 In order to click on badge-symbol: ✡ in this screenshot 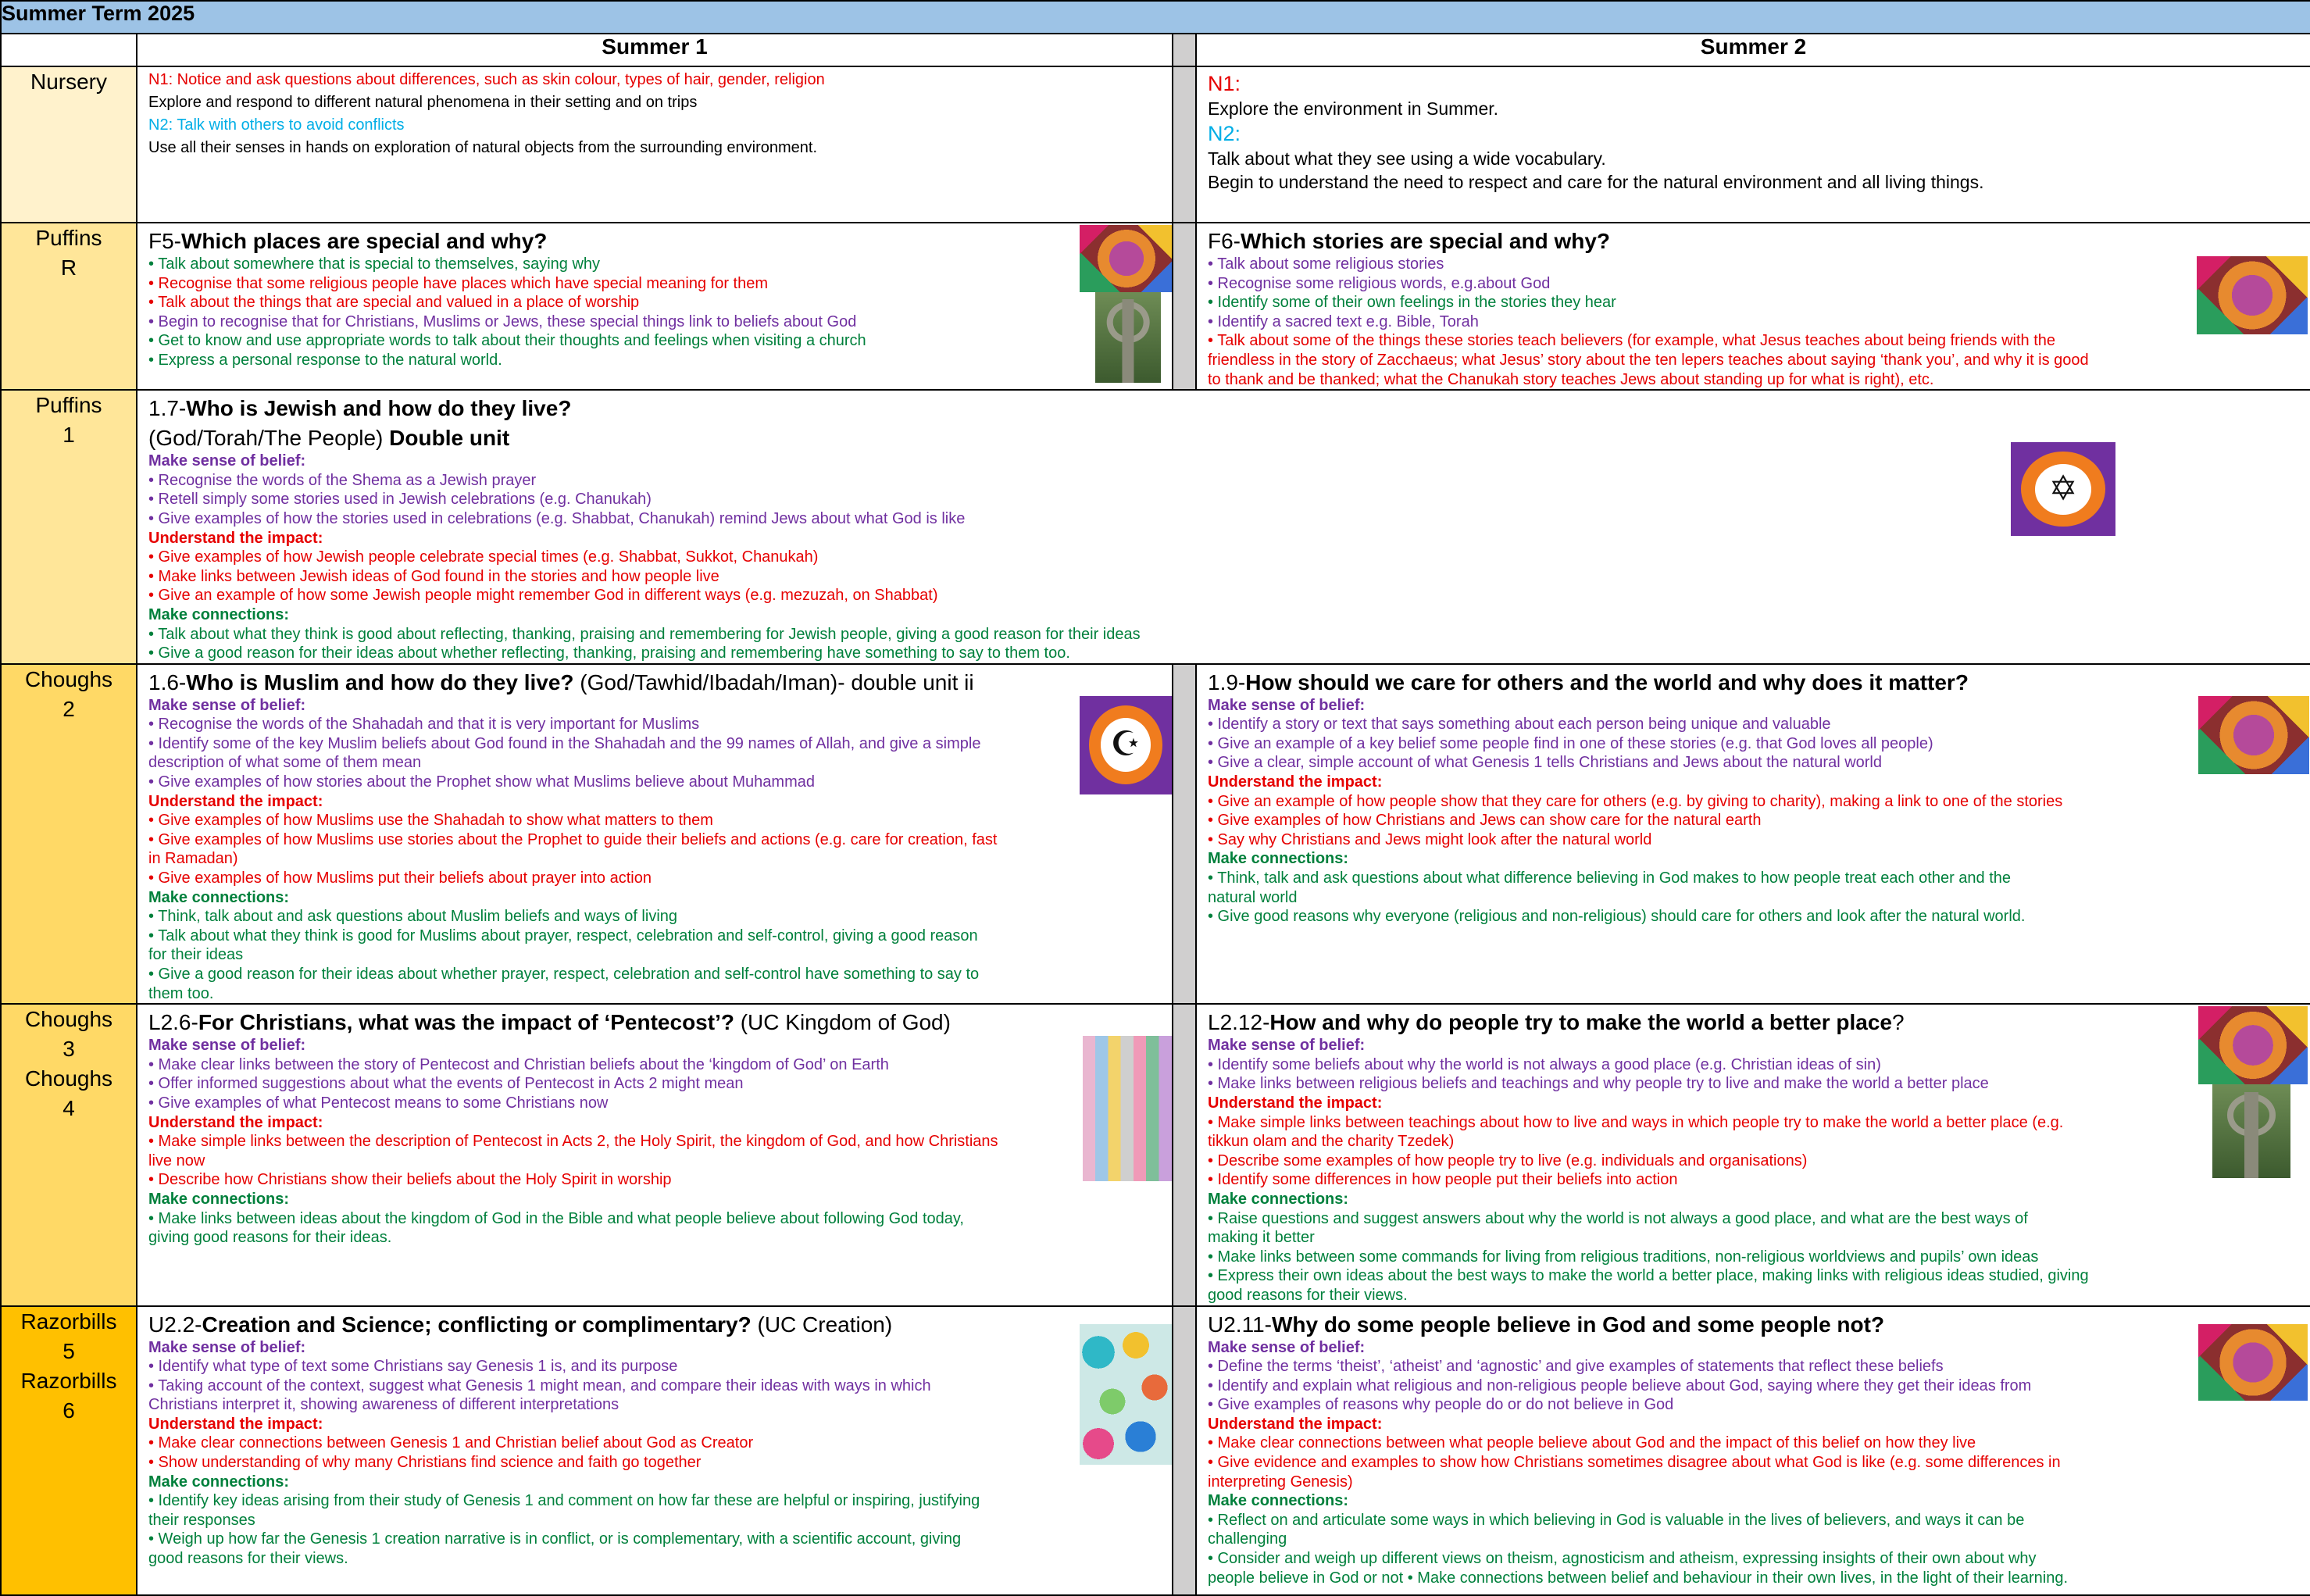, I will do `click(2063, 489)`.